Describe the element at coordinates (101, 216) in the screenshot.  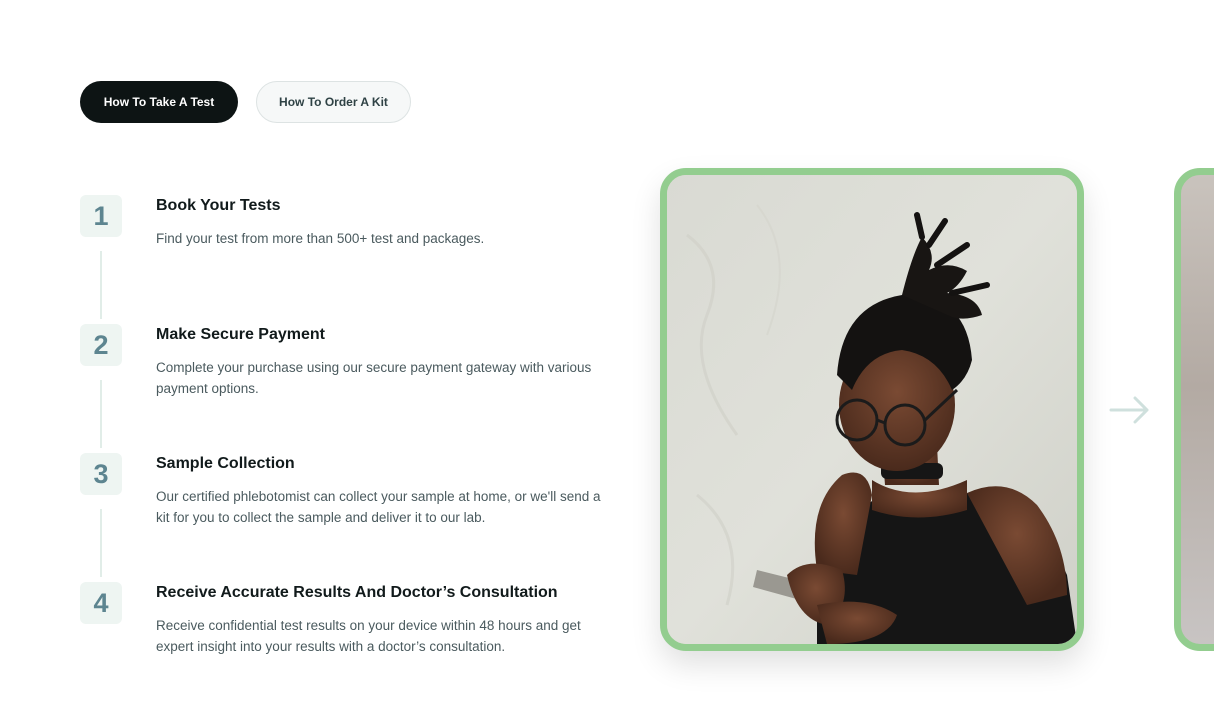
I see `step-number: 1` at that location.